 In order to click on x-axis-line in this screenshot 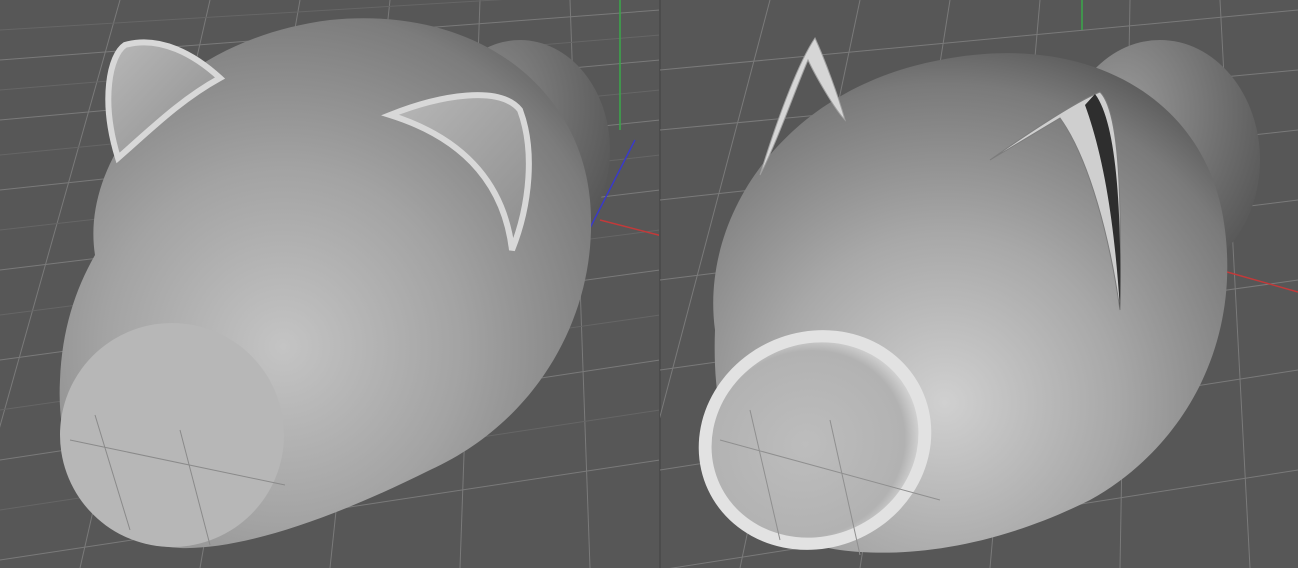, I will do `click(629, 228)`.